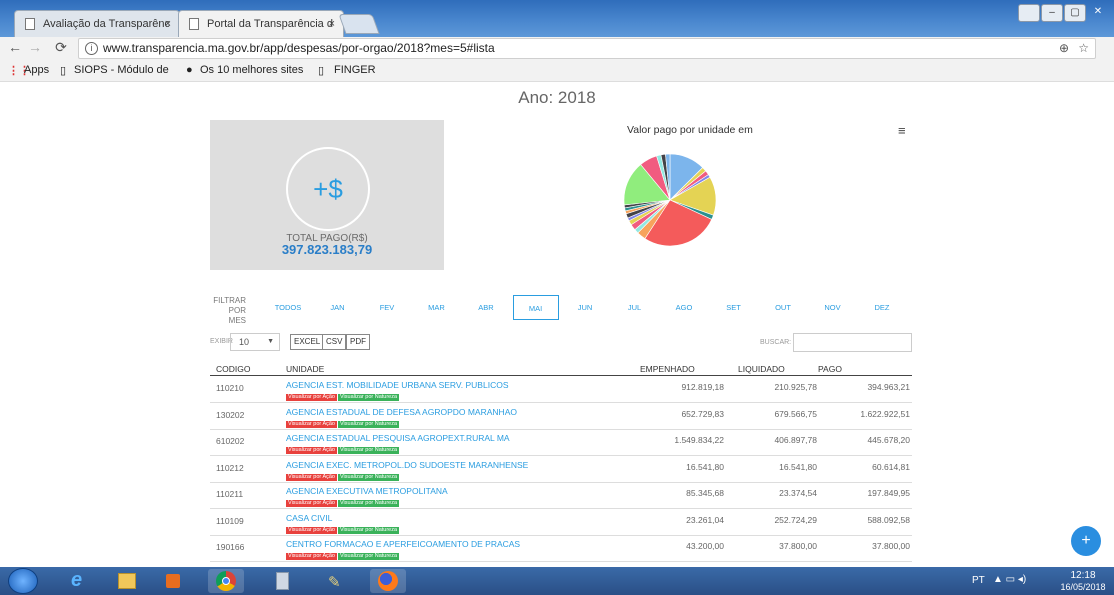 This screenshot has width=1114, height=595. Describe the element at coordinates (1083, 587) in the screenshot. I see `clock-date: 16/05/2018` at that location.